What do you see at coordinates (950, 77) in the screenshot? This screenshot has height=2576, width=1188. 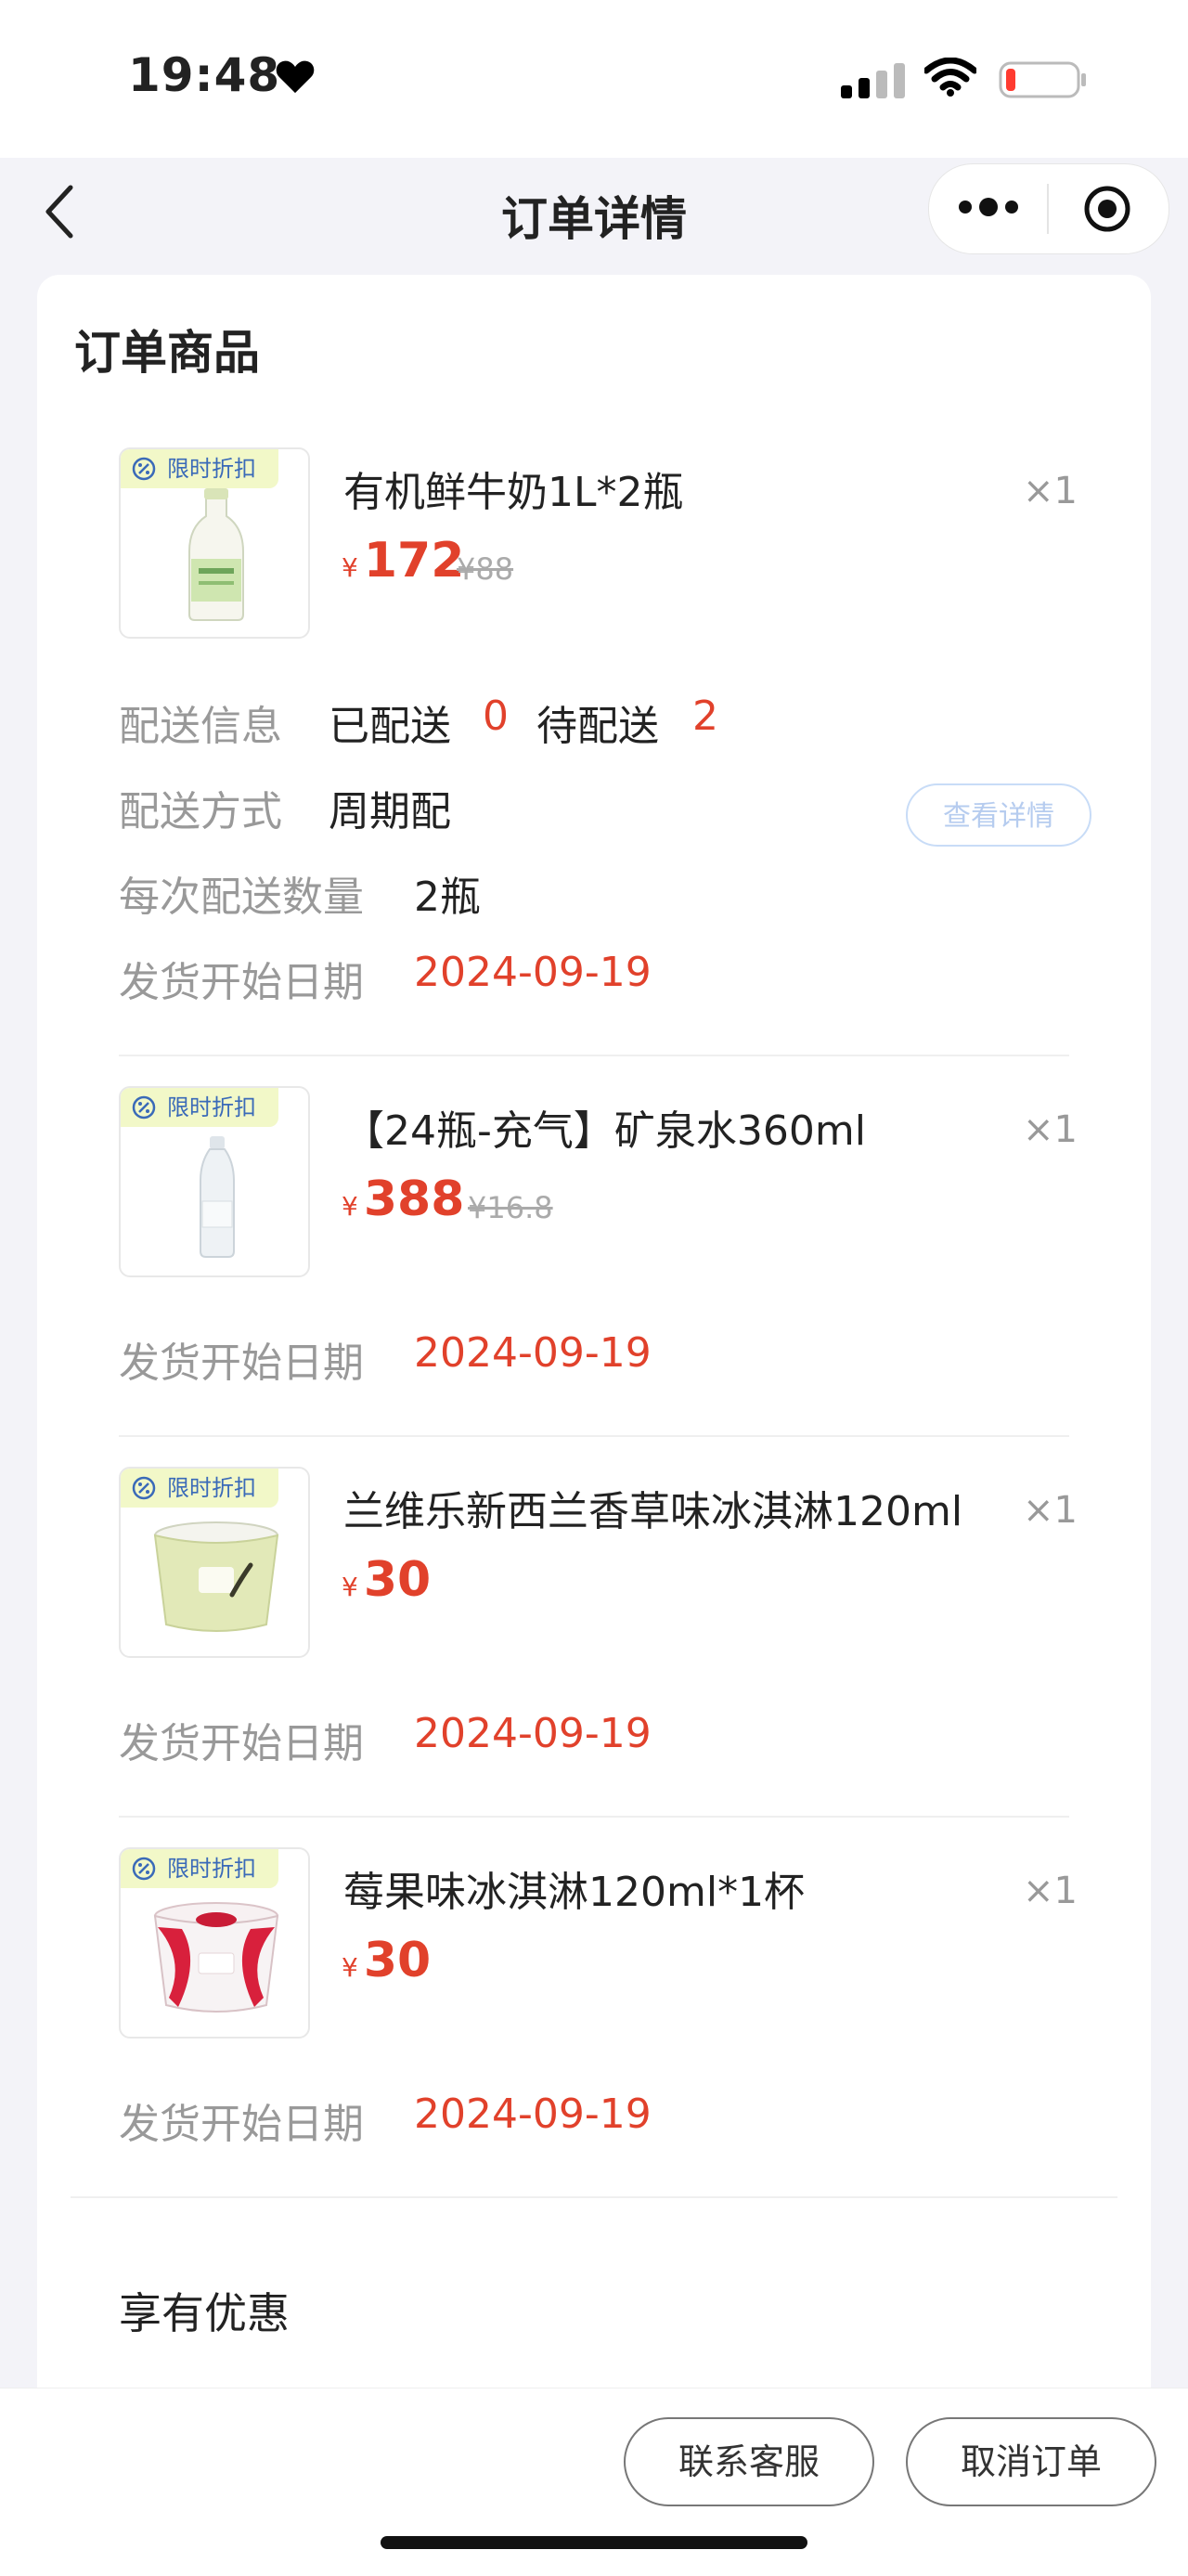 I see `wifi-icon` at bounding box center [950, 77].